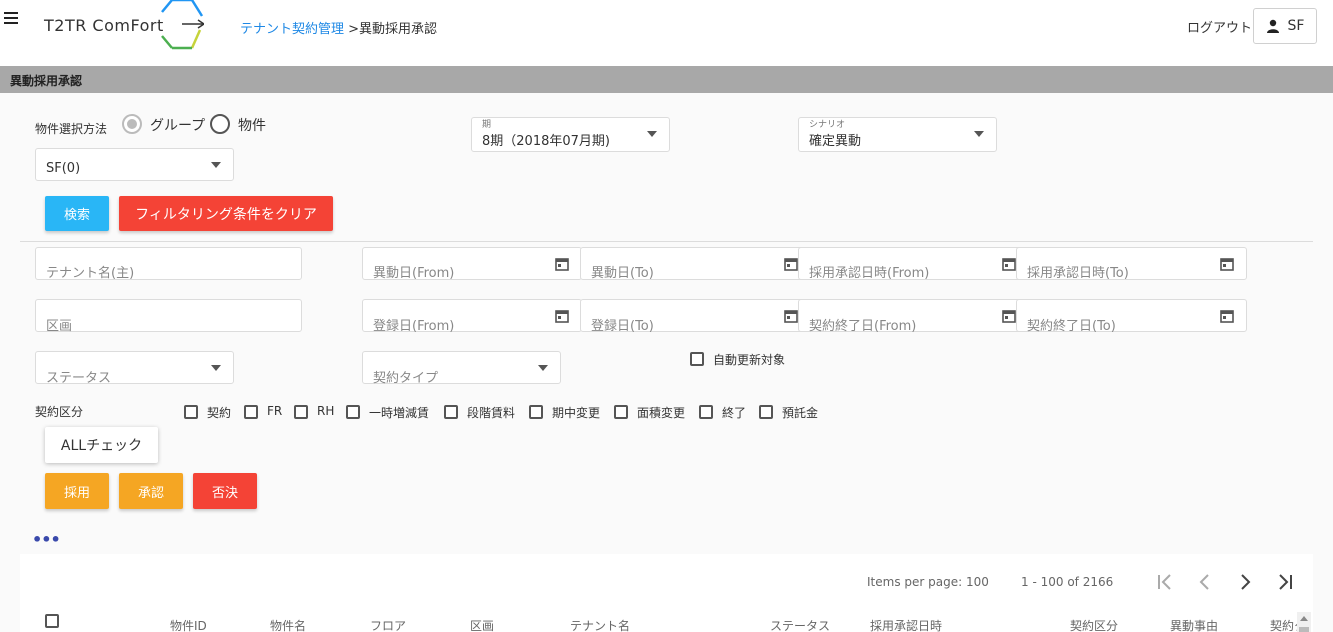 The height and width of the screenshot is (632, 1333). What do you see at coordinates (472, 264) in the screenshot?
I see `change-date-from-field: 異動日(From)` at bounding box center [472, 264].